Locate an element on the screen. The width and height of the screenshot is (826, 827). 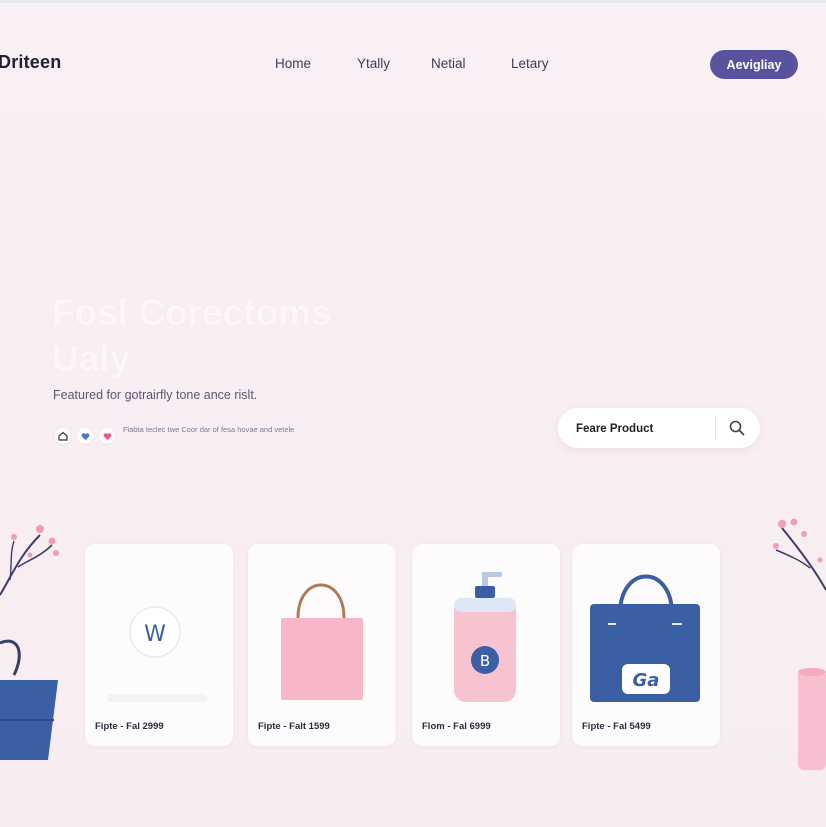
pink-bag-product-image is located at coordinates (322, 641).